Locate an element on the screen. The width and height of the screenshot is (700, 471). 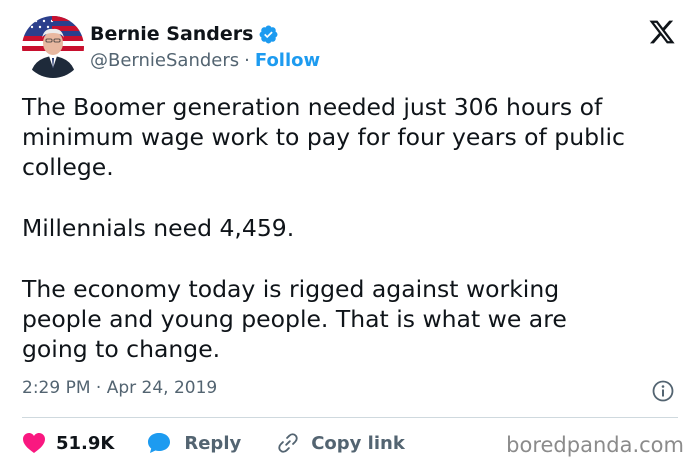
link-icon is located at coordinates (288, 443).